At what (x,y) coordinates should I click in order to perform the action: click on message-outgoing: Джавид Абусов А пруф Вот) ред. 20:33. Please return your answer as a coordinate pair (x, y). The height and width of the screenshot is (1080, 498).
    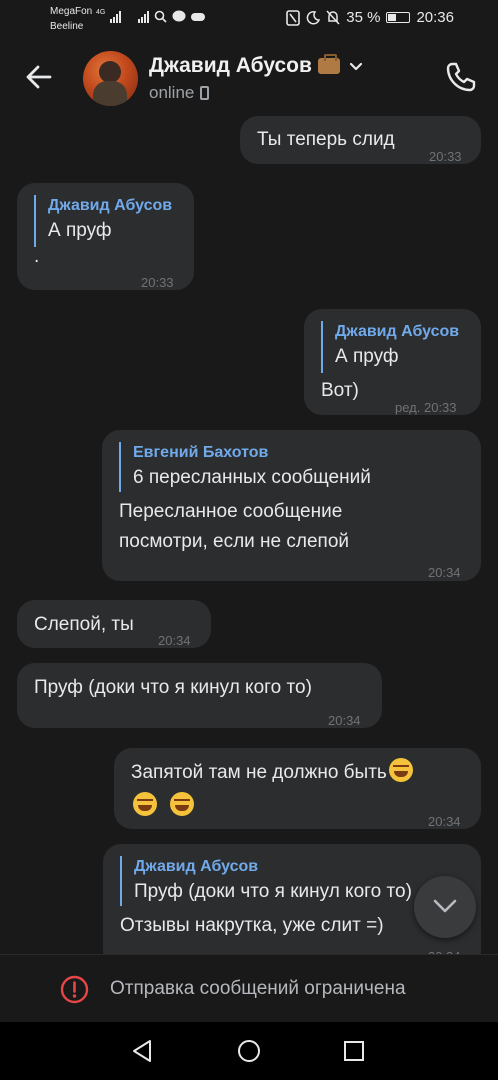
    Looking at the image, I should click on (392, 362).